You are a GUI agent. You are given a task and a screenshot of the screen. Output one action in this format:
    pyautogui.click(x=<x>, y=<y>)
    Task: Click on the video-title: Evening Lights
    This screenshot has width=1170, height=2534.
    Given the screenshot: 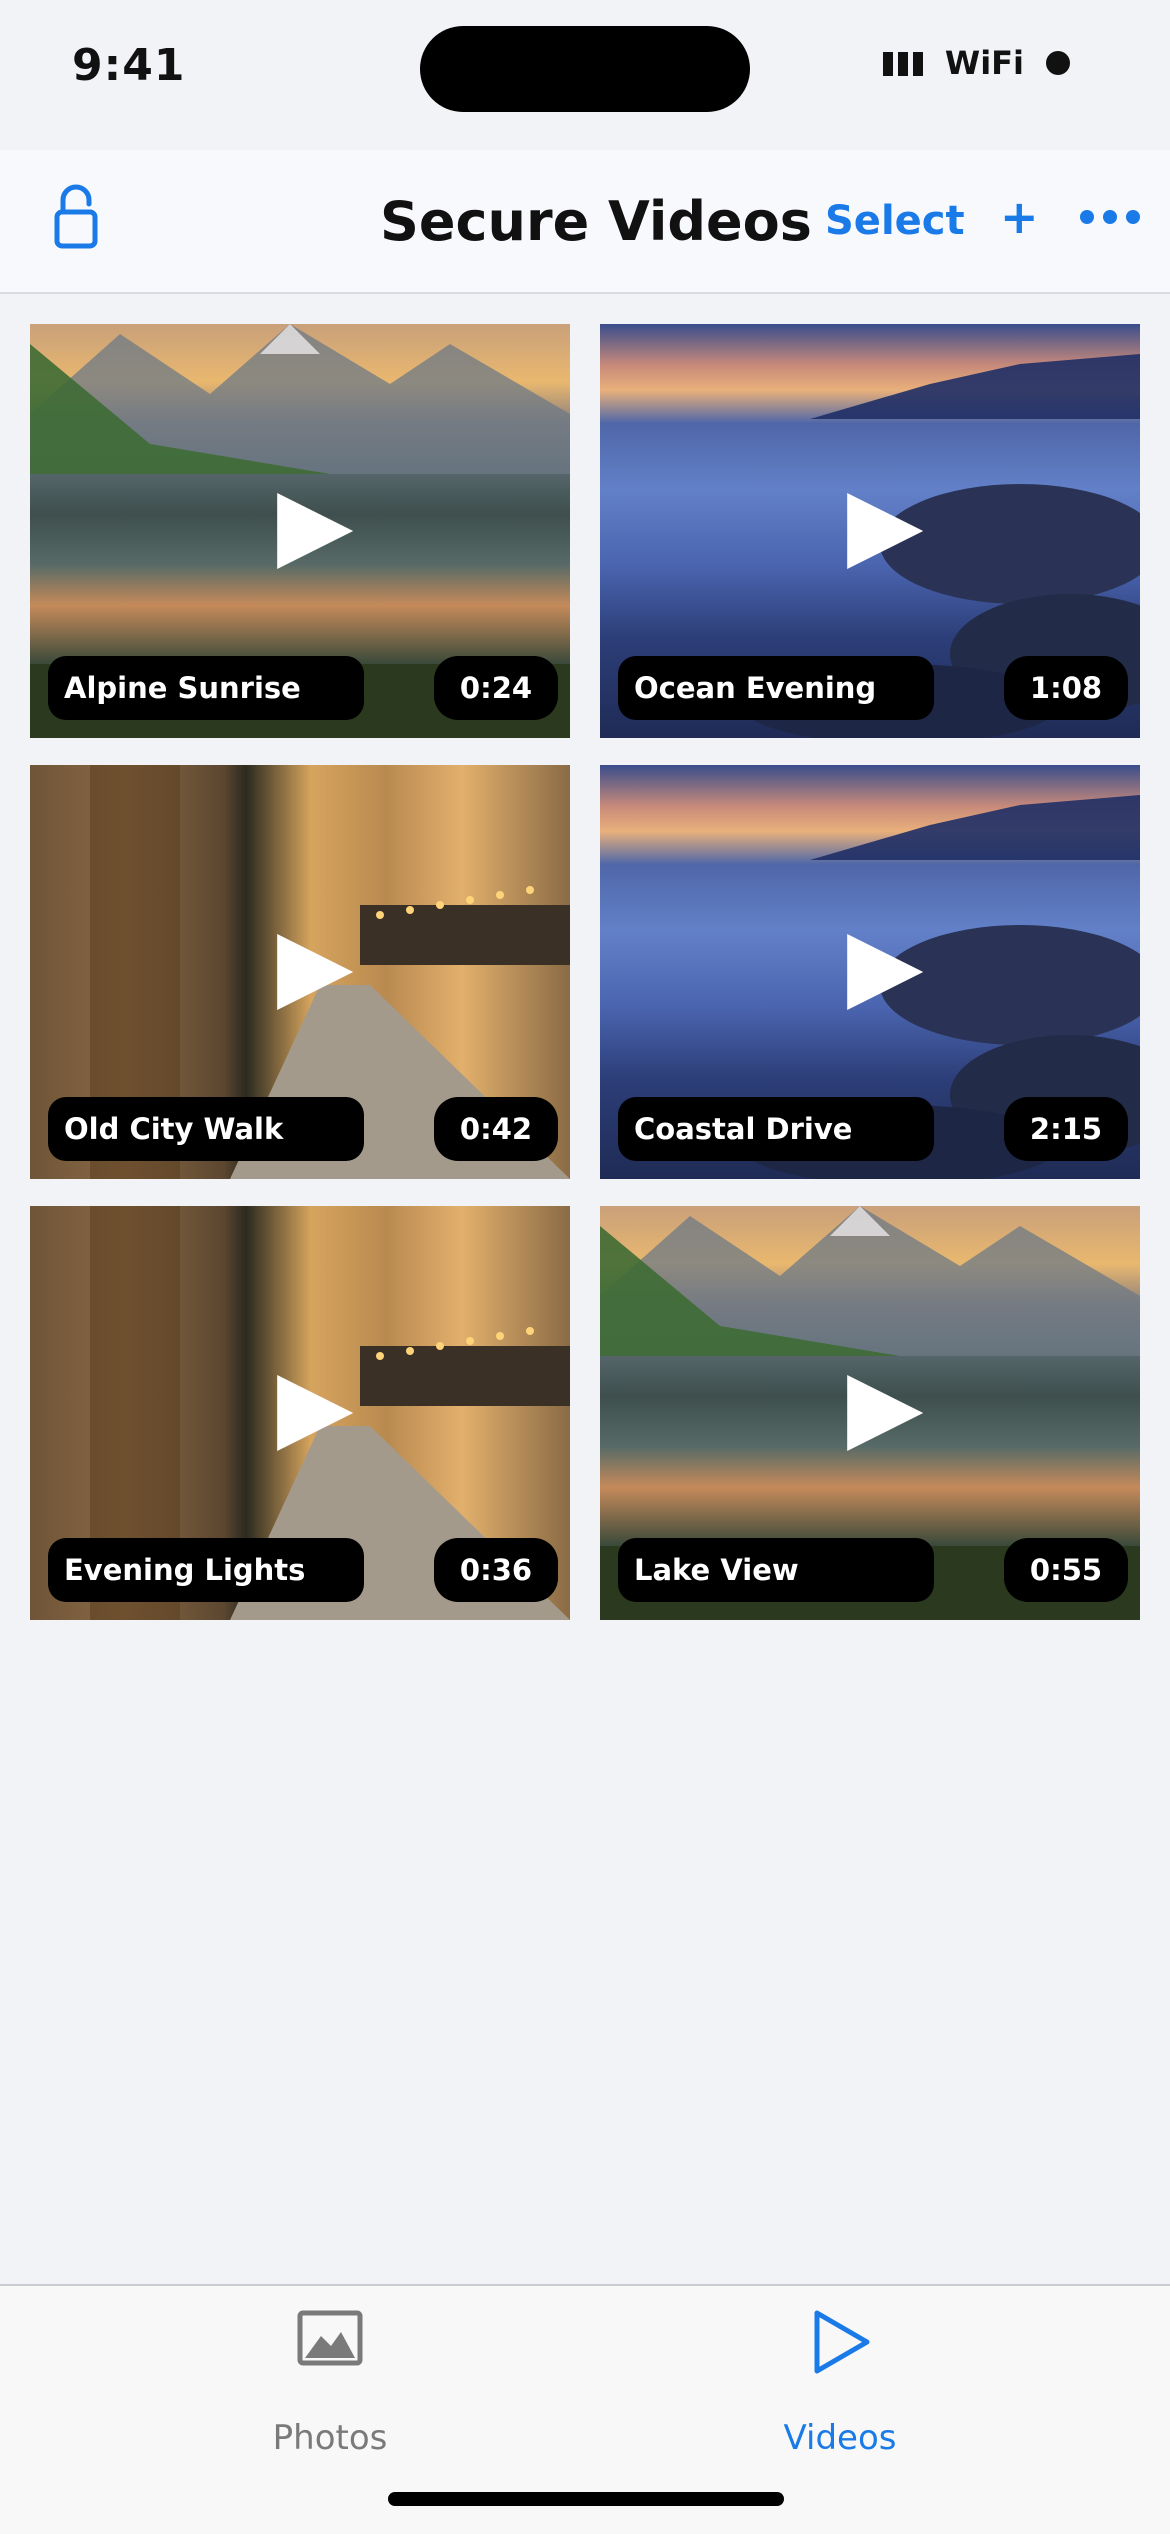 What is the action you would take?
    pyautogui.click(x=206, y=1570)
    